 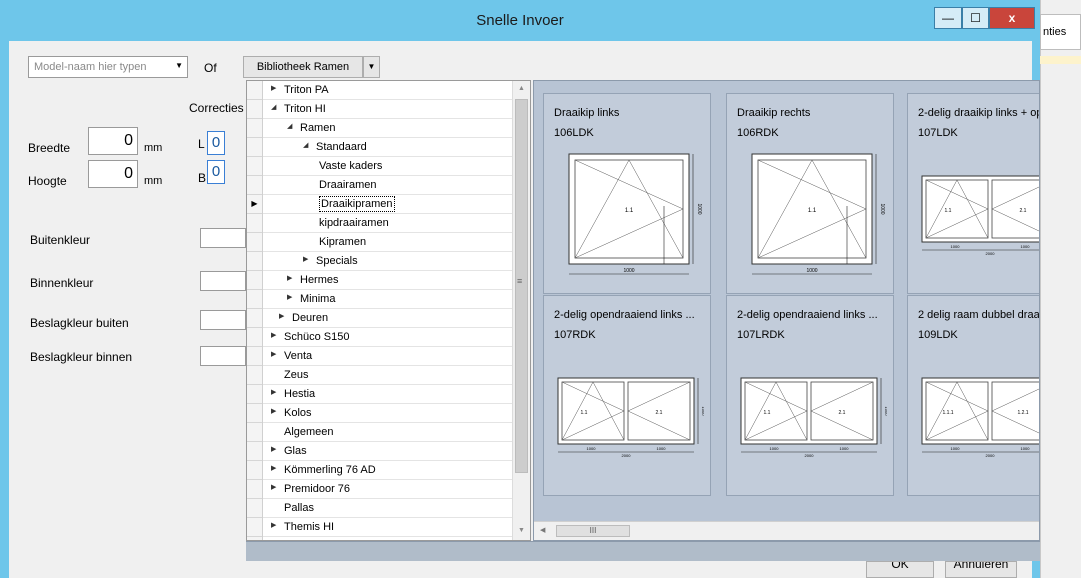 I want to click on tree-item-label: Draairamen, so click(x=348, y=185).